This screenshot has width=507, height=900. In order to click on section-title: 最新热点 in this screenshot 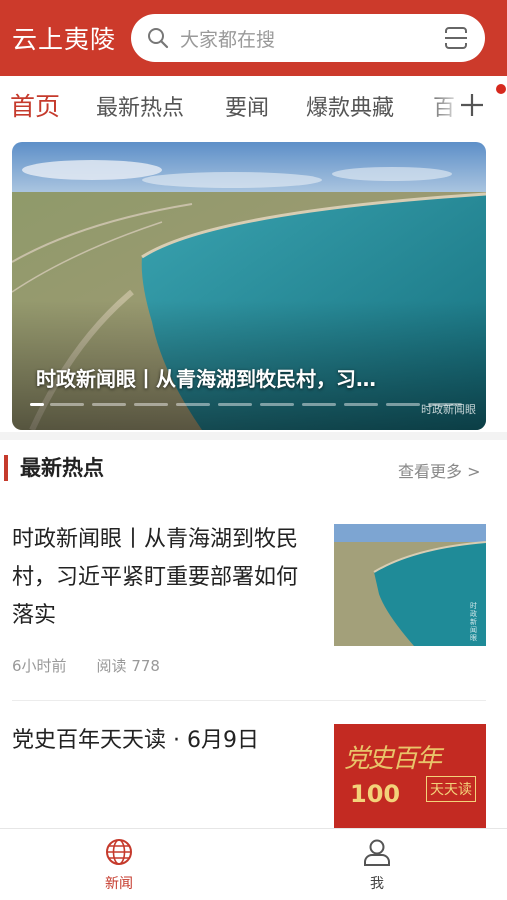, I will do `click(62, 468)`.